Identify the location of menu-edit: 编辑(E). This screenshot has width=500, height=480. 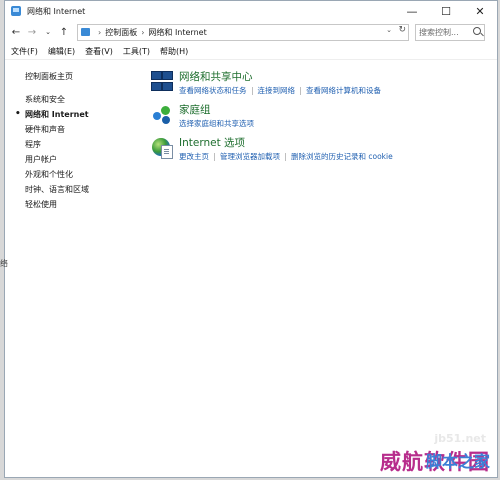
(61, 51).